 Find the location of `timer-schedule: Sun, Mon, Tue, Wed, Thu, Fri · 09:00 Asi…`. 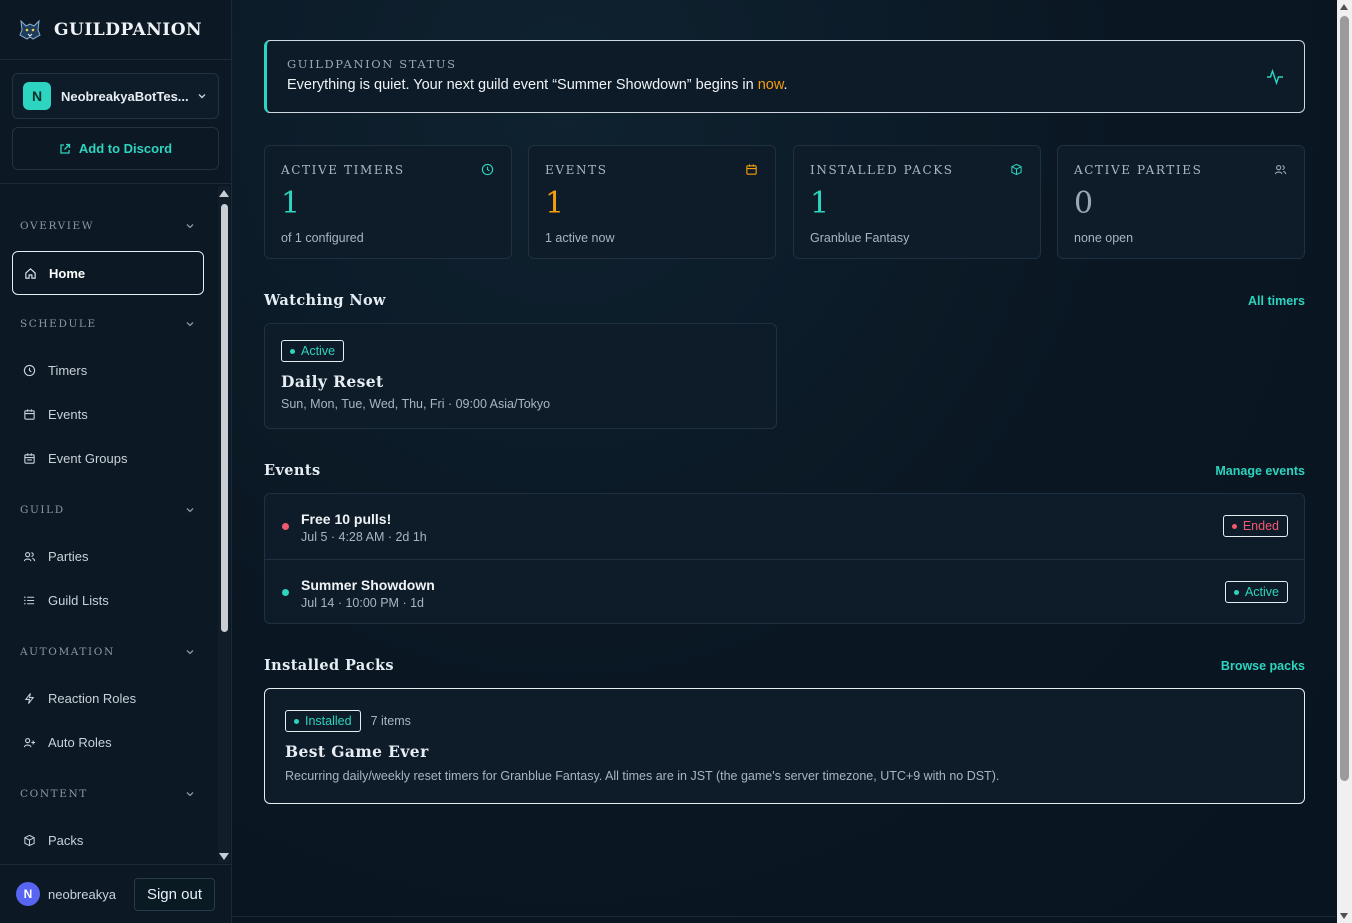

timer-schedule: Sun, Mon, Tue, Wed, Thu, Fri · 09:00 Asi… is located at coordinates (416, 404).